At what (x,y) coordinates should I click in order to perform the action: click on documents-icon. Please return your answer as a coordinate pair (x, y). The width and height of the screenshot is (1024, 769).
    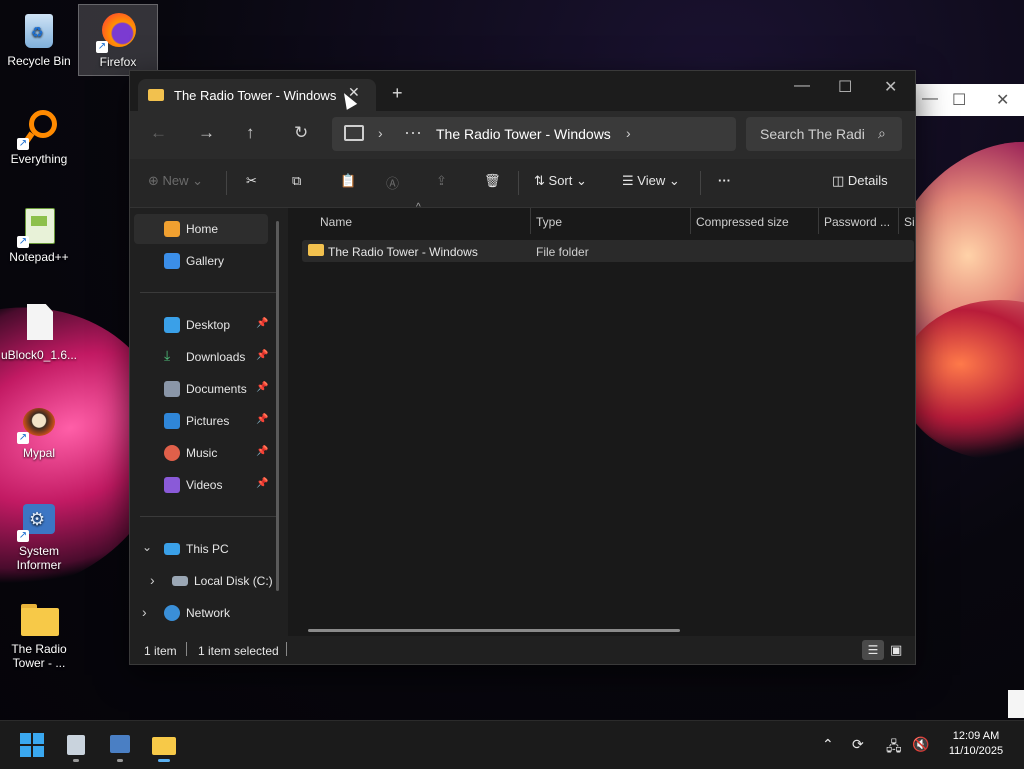
    Looking at the image, I should click on (172, 389).